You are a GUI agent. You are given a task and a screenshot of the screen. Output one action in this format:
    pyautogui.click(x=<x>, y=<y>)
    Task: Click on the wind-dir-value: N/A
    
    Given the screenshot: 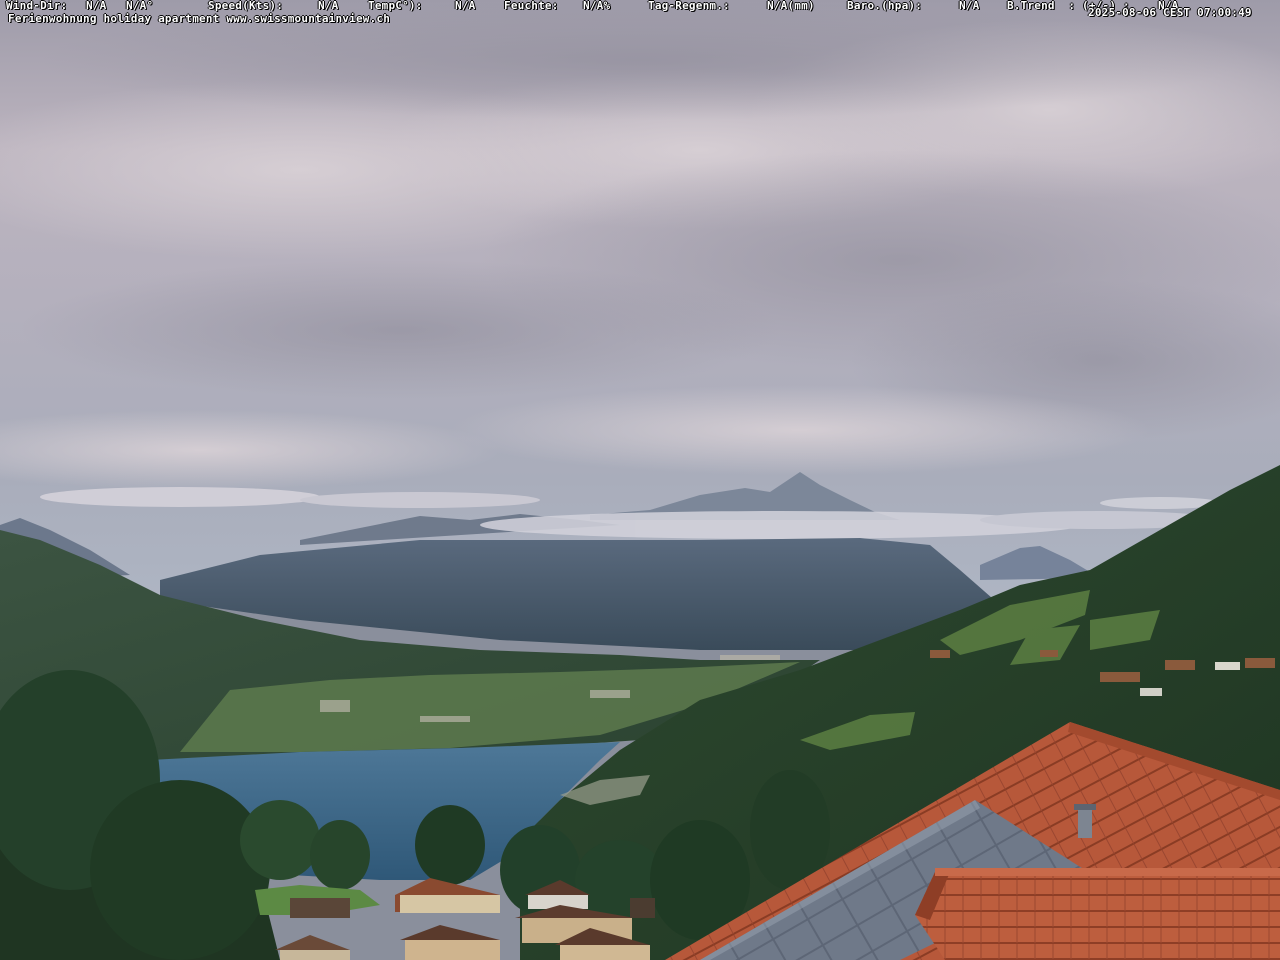 What is the action you would take?
    pyautogui.click(x=96, y=6)
    